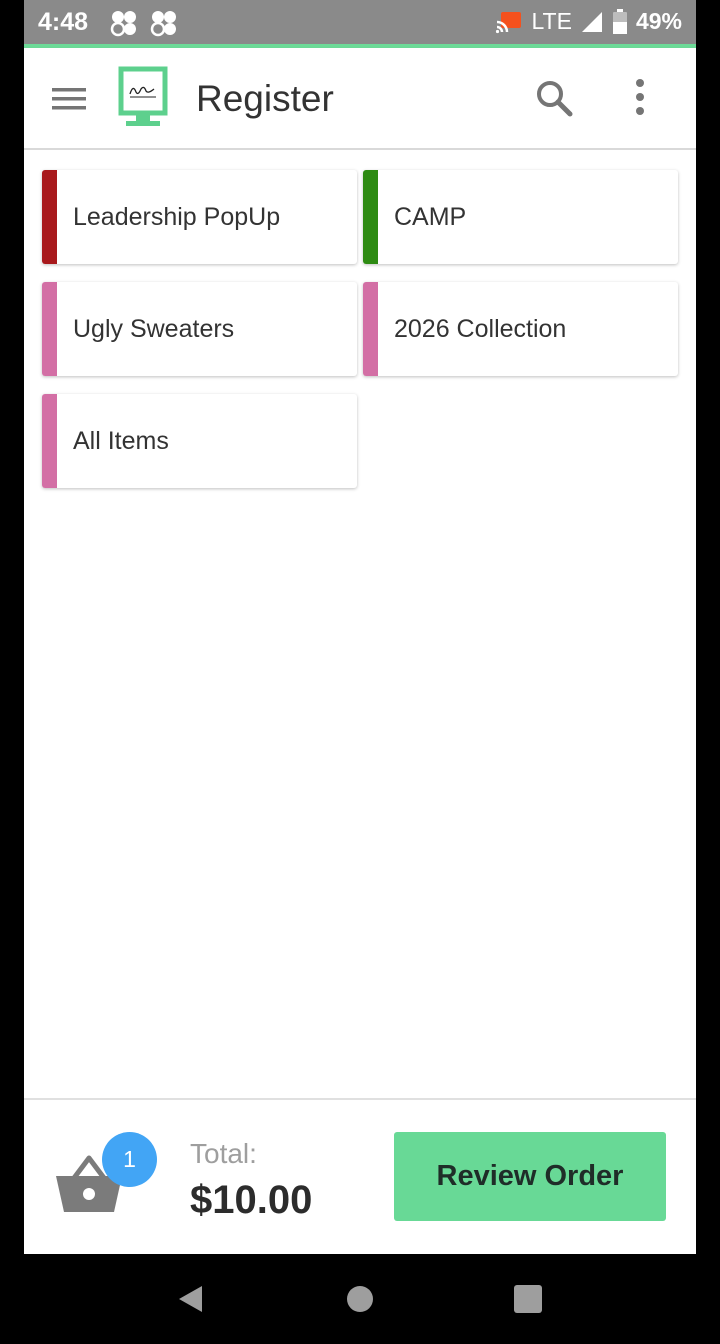  I want to click on battery-level: 49%, so click(658, 21).